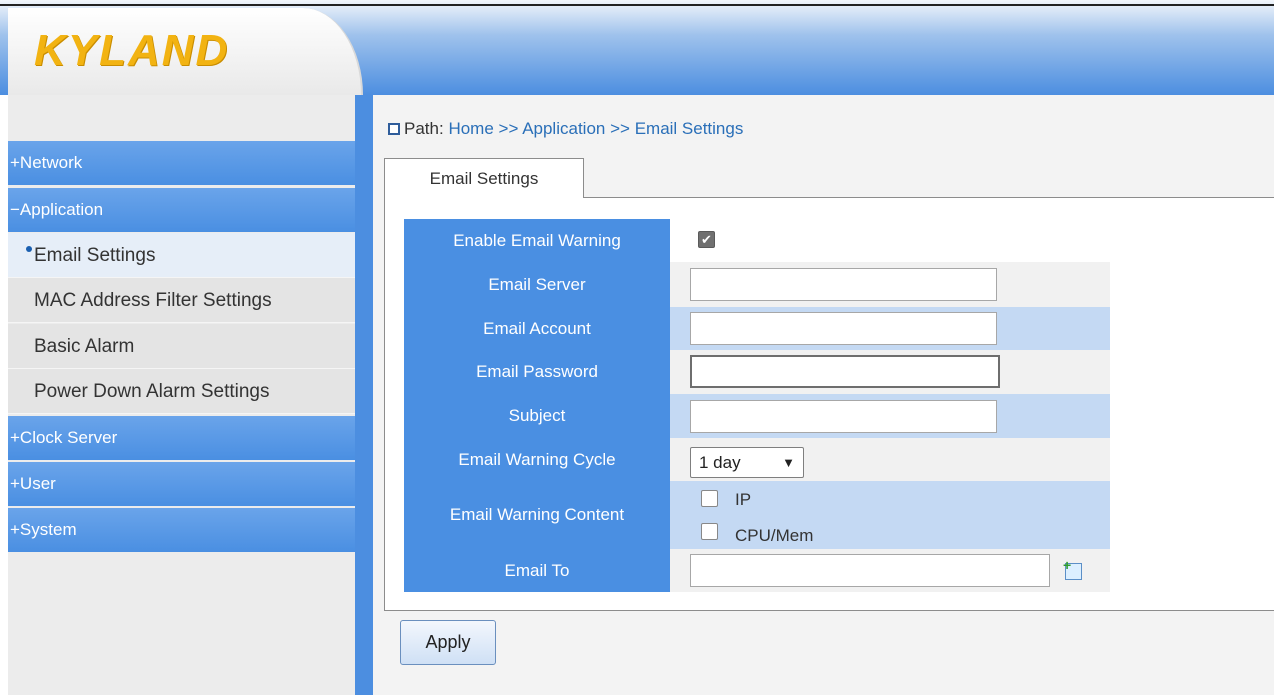 This screenshot has height=695, width=1274. What do you see at coordinates (870, 570) in the screenshot?
I see `email-to-input` at bounding box center [870, 570].